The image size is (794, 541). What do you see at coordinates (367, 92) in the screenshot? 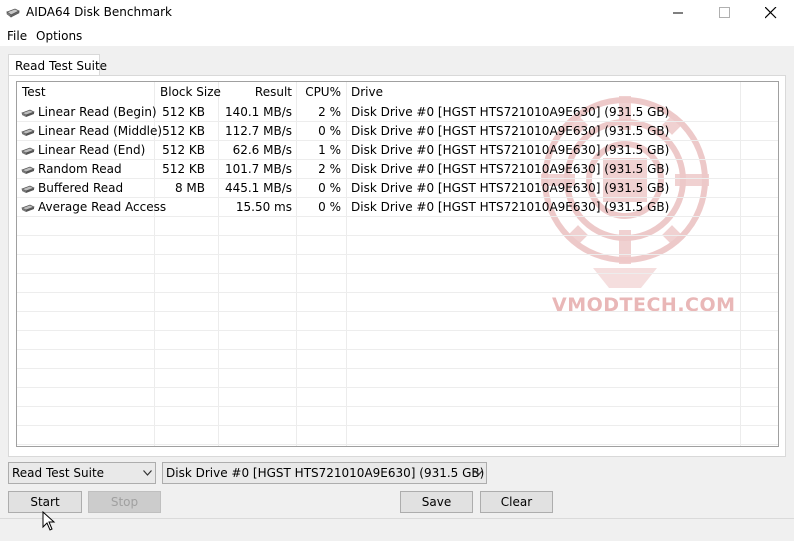
I see `header-drive: Drive` at bounding box center [367, 92].